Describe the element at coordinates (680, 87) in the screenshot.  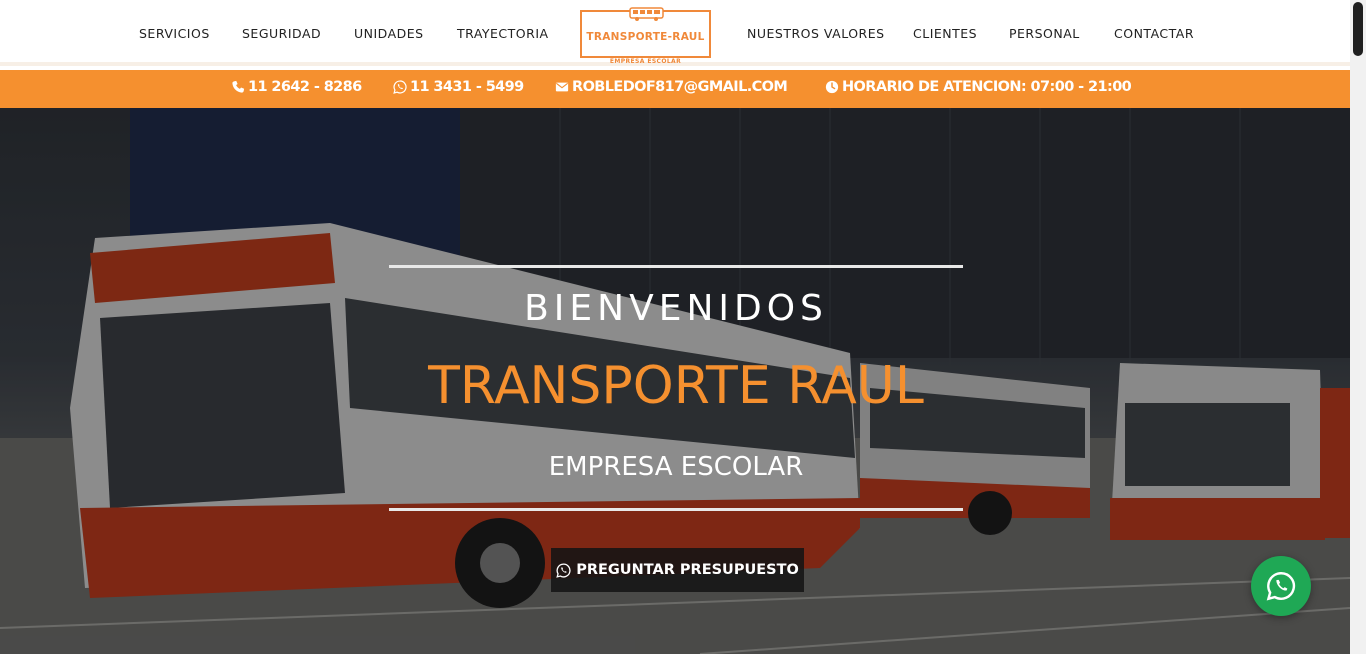
I see `email-address: ROBLEDOF817@GMAIL.COM` at that location.